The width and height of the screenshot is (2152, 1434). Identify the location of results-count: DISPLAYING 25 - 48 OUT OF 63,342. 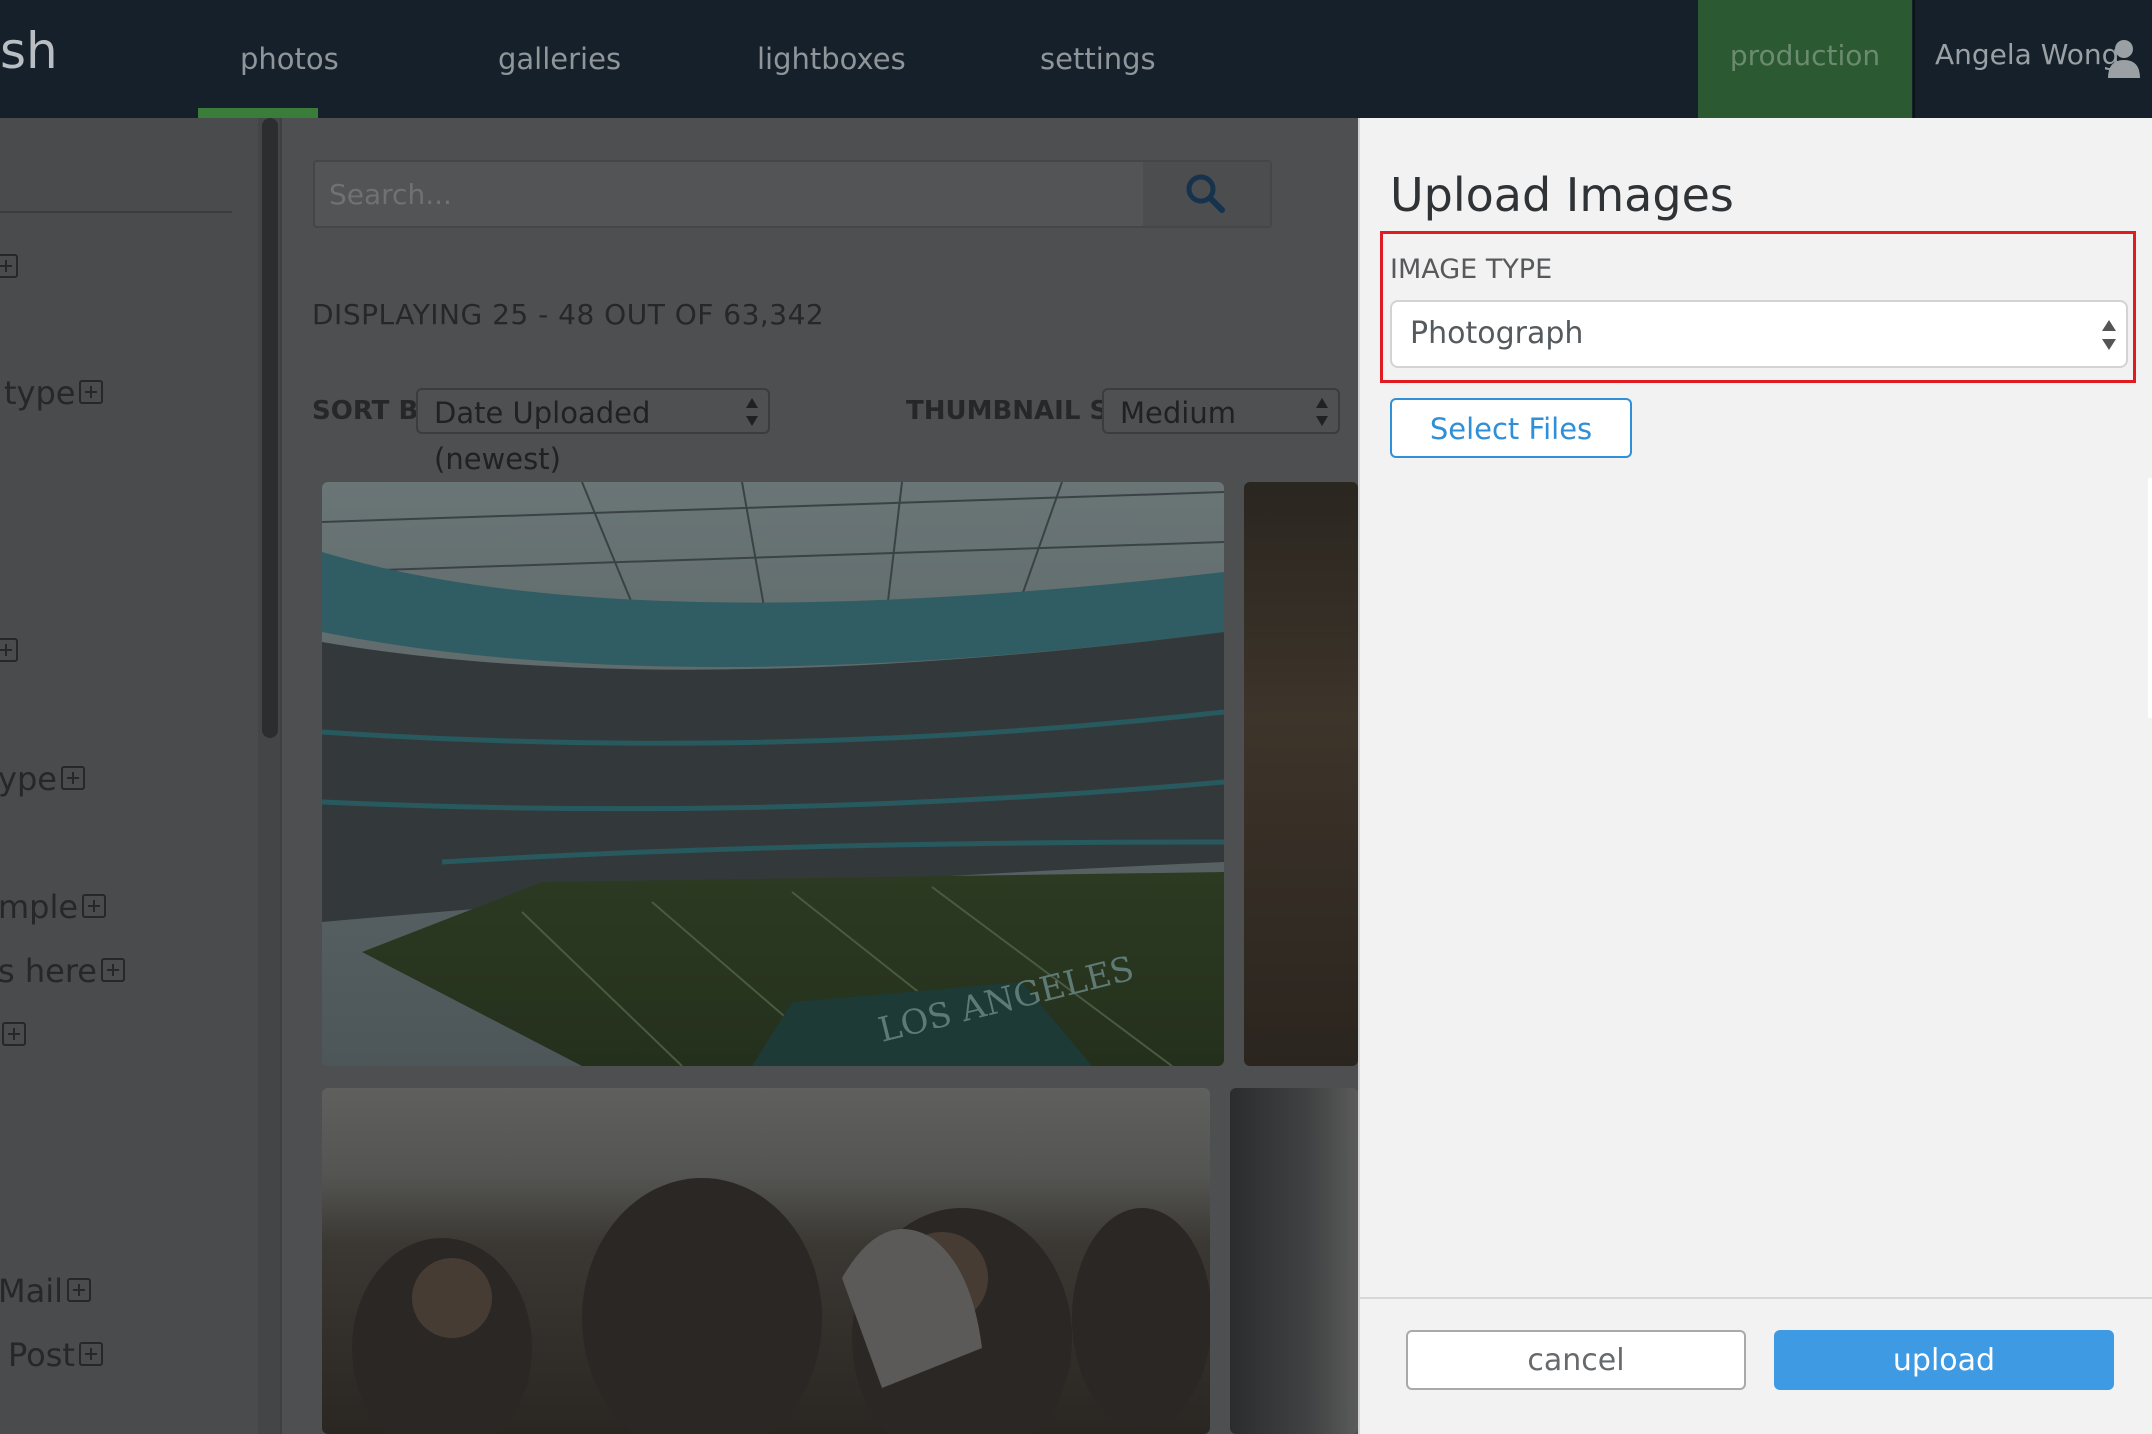
(568, 314).